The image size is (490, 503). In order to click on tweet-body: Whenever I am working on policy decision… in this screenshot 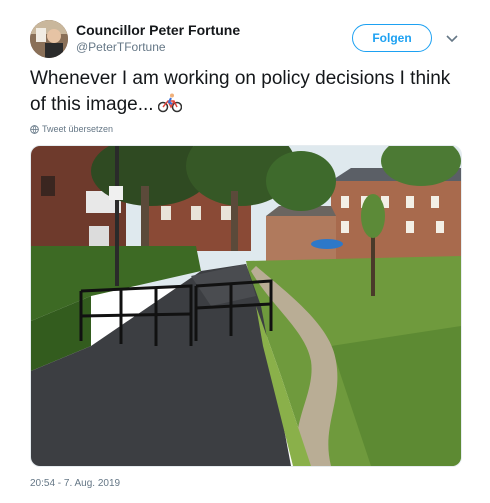, I will do `click(240, 91)`.